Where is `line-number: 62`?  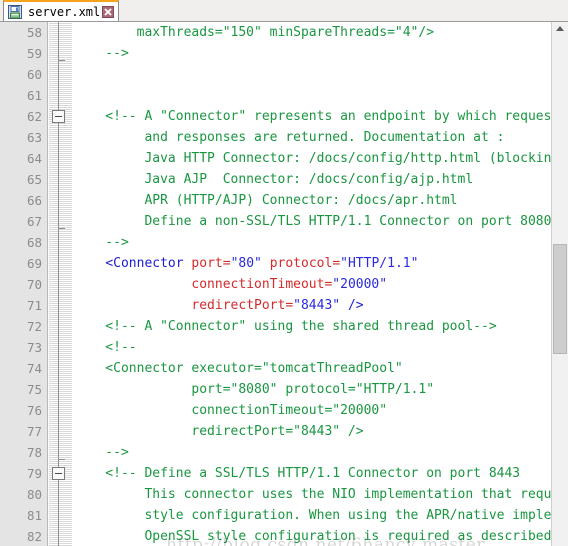
line-number: 62 is located at coordinates (34, 116).